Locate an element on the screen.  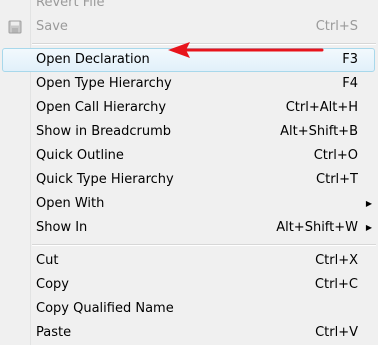
menu-item-label: Quick Type Hierarchy is located at coordinates (105, 179).